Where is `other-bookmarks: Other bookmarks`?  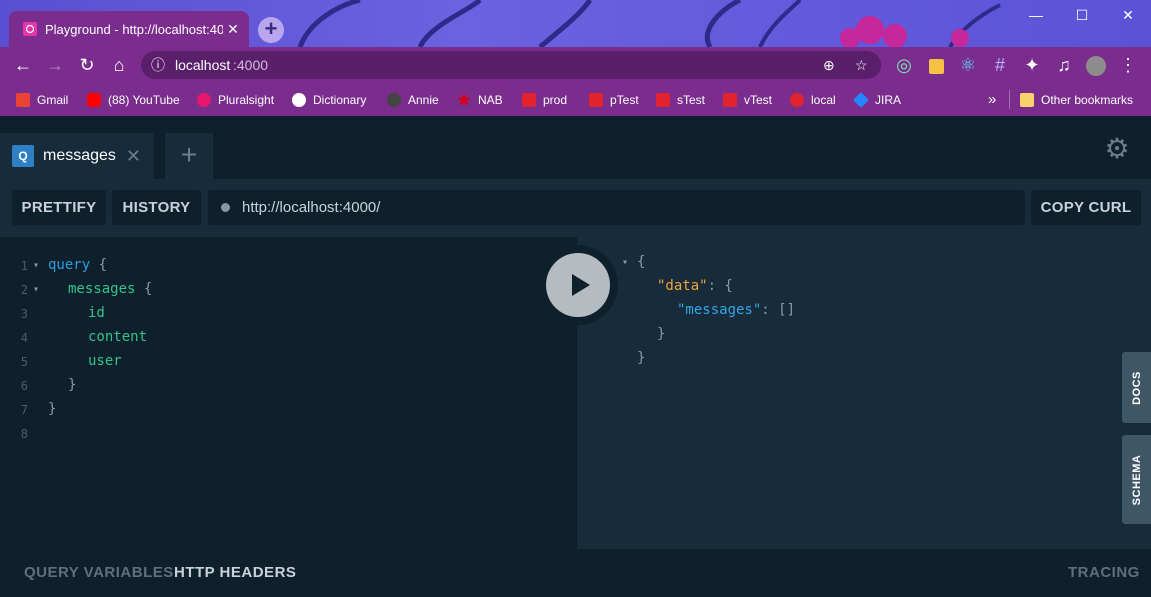
other-bookmarks: Other bookmarks is located at coordinates (1076, 99).